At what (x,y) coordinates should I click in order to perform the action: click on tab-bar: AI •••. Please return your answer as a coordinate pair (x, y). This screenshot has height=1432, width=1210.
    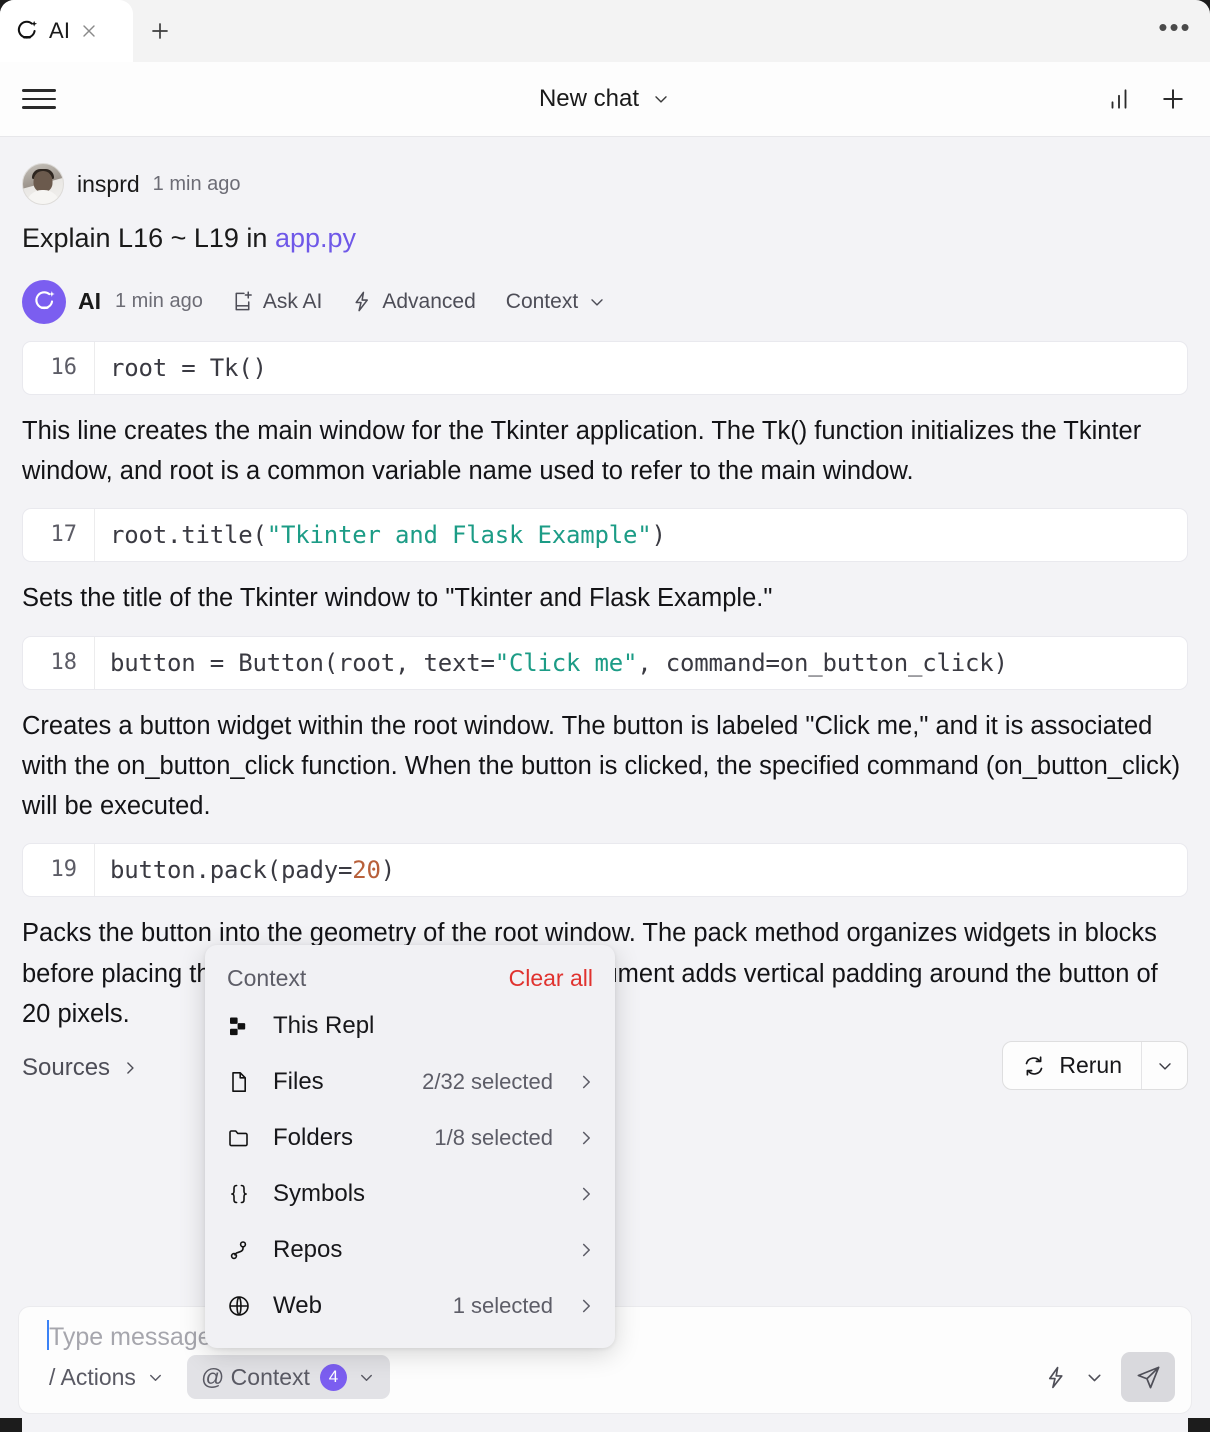
    Looking at the image, I should click on (605, 31).